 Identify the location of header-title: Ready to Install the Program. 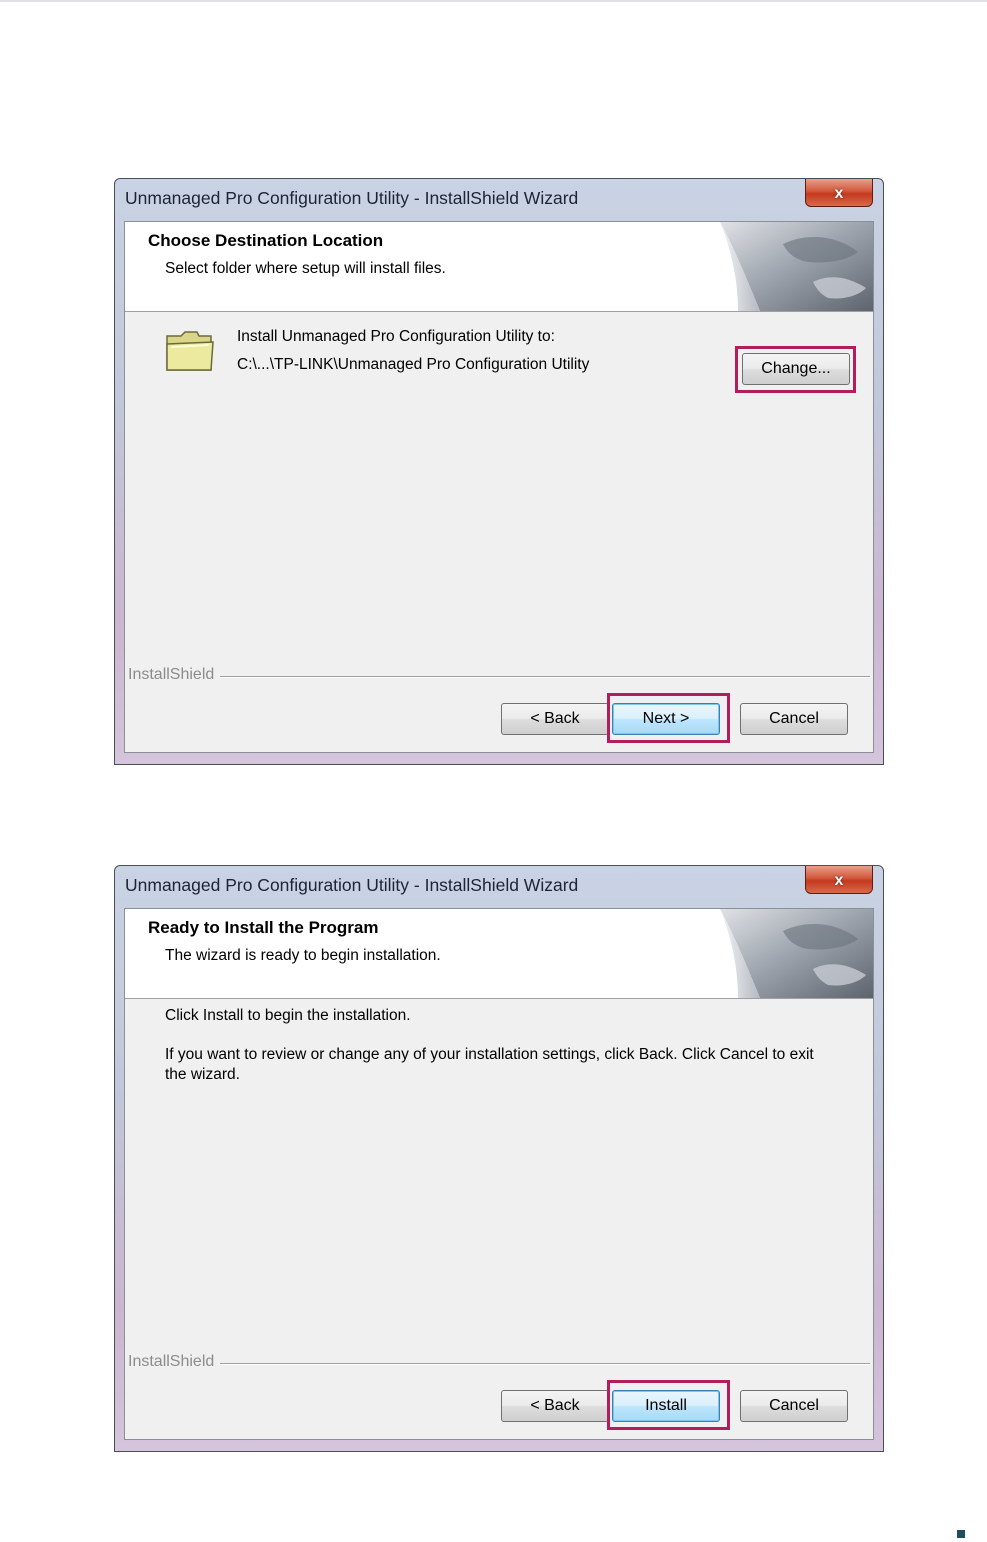
(263, 927).